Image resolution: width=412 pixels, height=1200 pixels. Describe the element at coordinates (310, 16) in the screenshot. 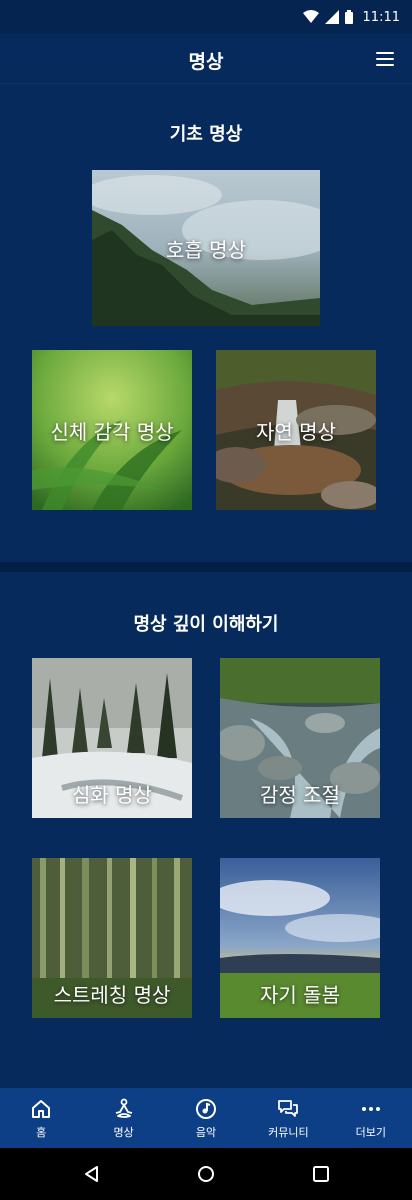

I see `wifi-icon` at that location.